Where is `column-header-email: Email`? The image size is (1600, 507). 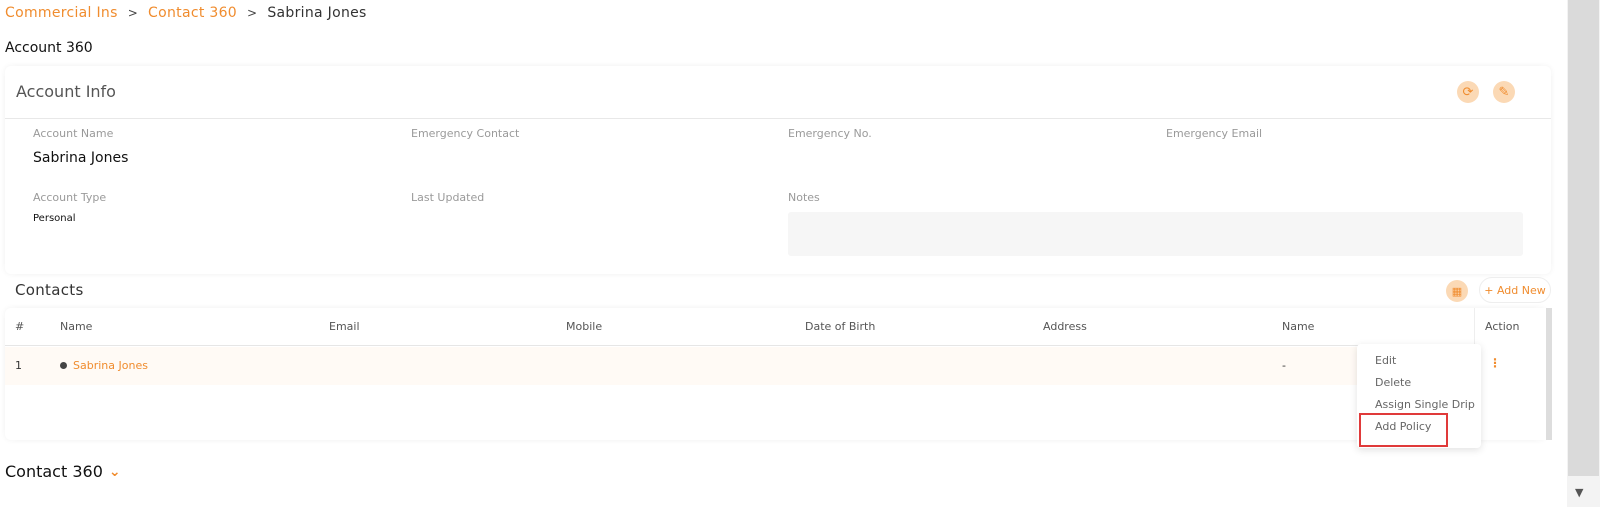
column-header-email: Email is located at coordinates (344, 326).